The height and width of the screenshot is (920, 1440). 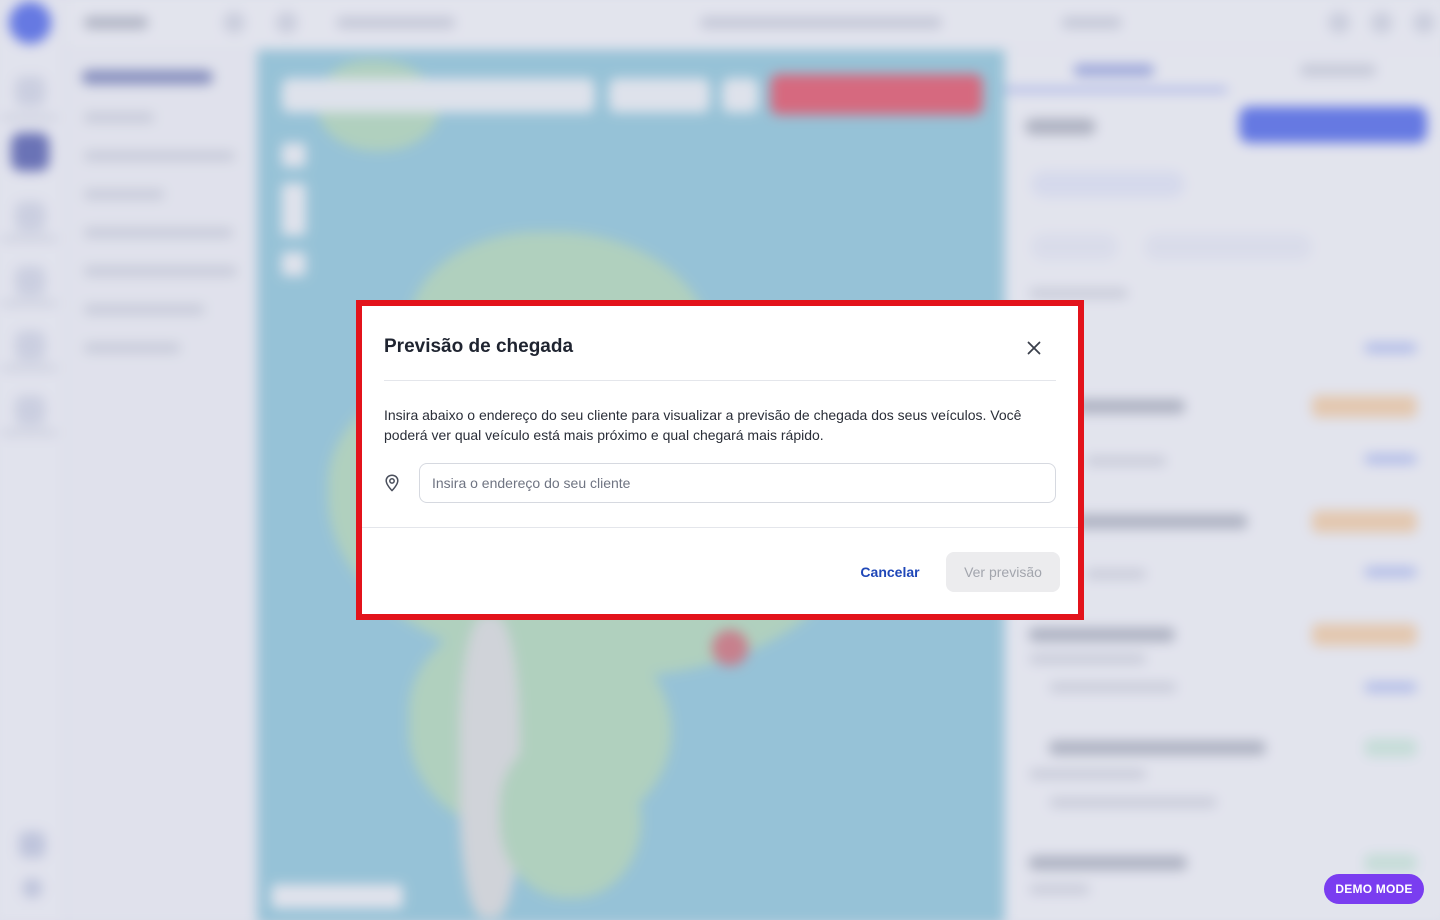 What do you see at coordinates (737, 483) in the screenshot?
I see `address-input` at bounding box center [737, 483].